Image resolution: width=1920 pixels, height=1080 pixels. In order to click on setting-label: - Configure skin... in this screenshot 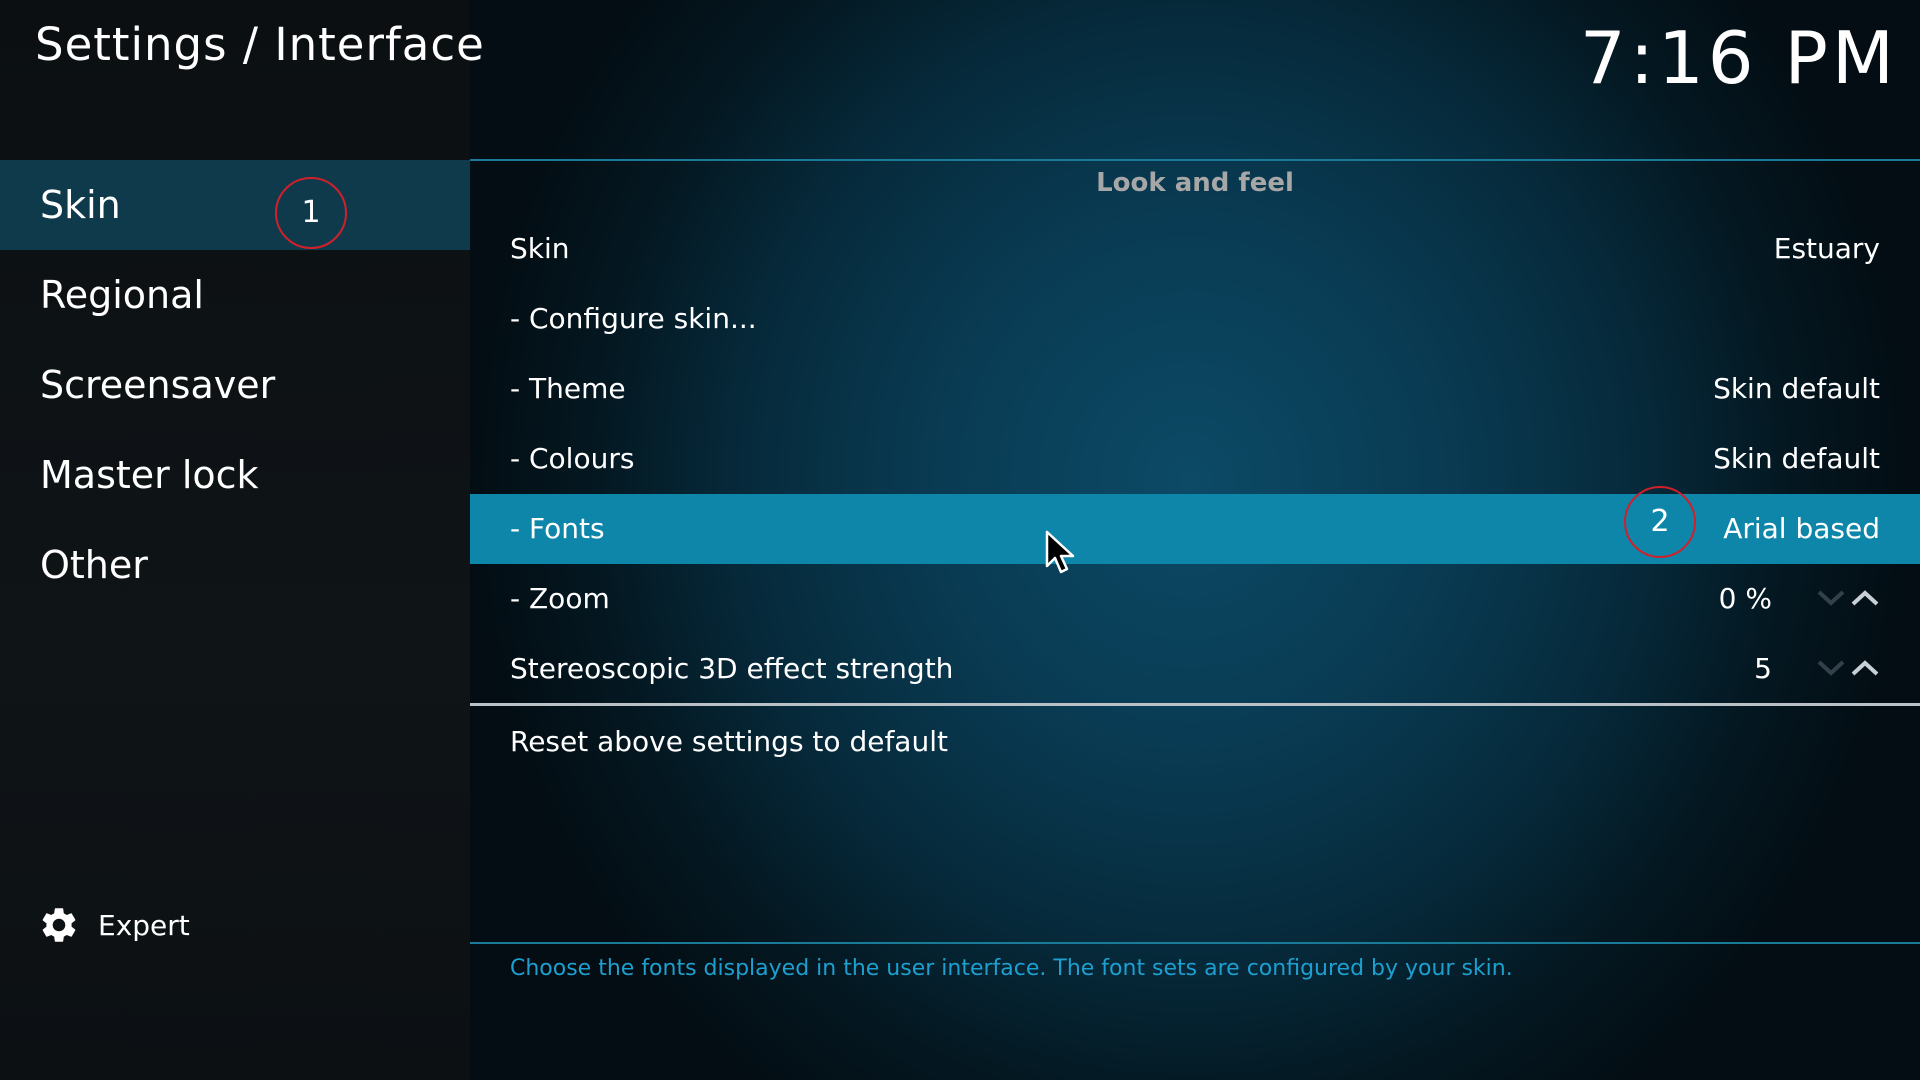, I will do `click(633, 318)`.